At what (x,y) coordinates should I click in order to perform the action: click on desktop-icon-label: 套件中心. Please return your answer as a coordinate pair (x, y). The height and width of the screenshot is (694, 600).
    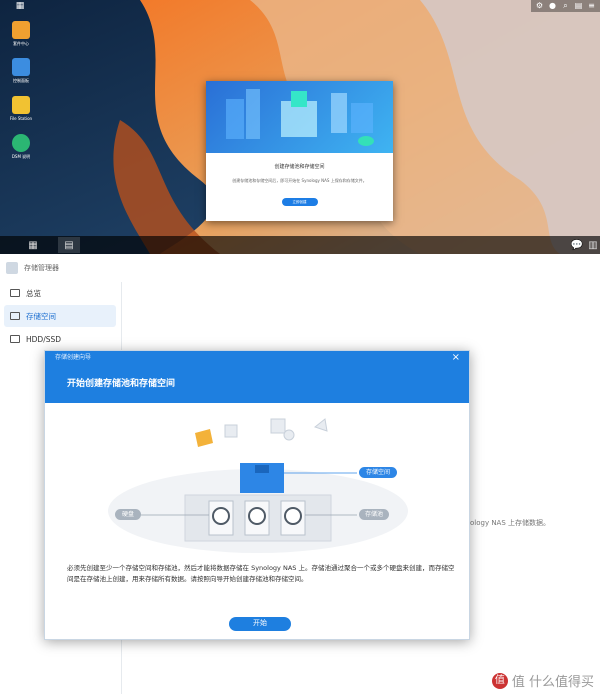
    Looking at the image, I should click on (21, 43).